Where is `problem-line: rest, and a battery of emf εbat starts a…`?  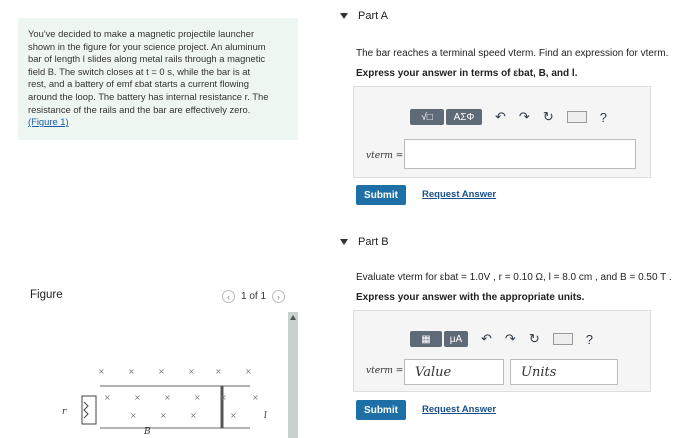
problem-line: rest, and a battery of emf εbat starts a… is located at coordinates (138, 84).